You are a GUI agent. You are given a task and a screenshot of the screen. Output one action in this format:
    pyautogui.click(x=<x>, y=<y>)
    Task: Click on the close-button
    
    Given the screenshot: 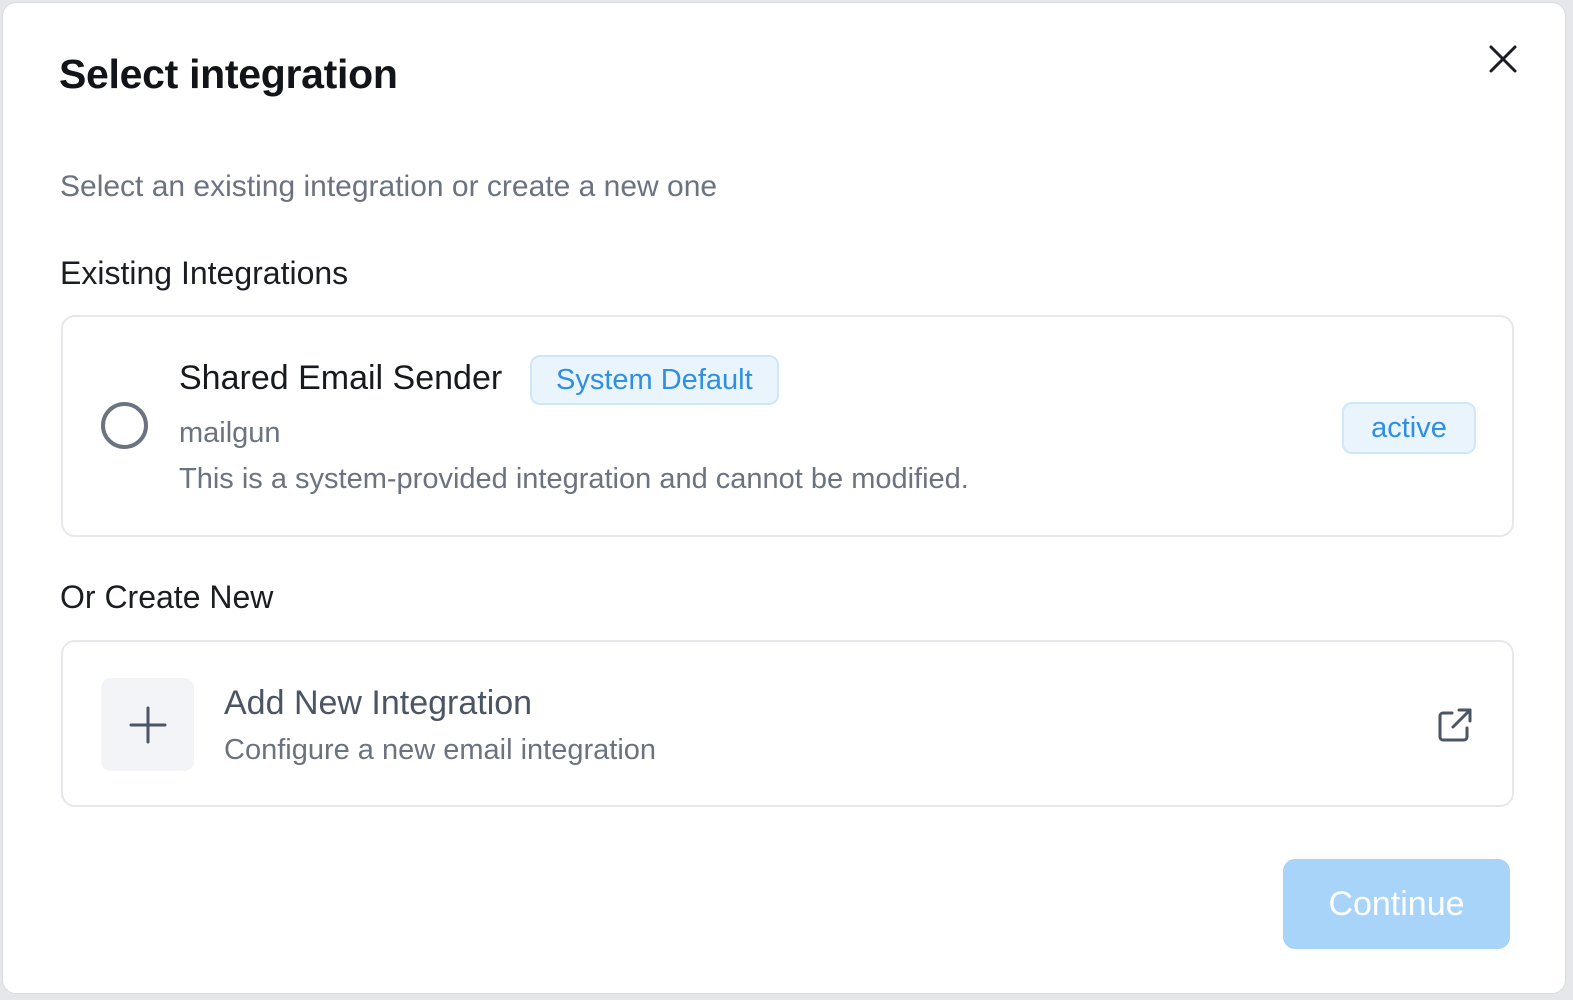 What is the action you would take?
    pyautogui.click(x=1503, y=59)
    